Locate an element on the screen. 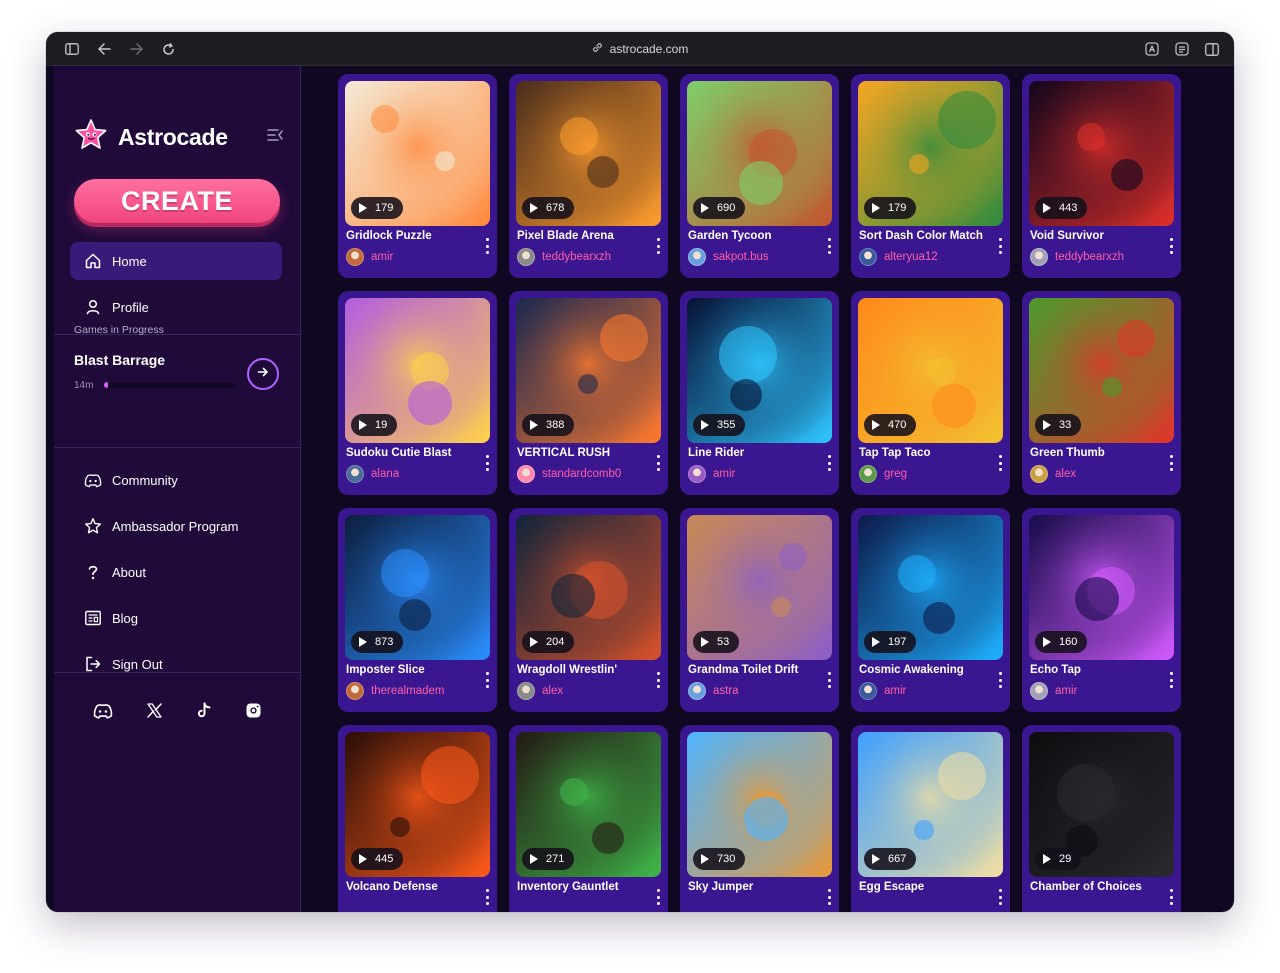 The width and height of the screenshot is (1280, 973). game-thumbnail: 271 is located at coordinates (588, 804).